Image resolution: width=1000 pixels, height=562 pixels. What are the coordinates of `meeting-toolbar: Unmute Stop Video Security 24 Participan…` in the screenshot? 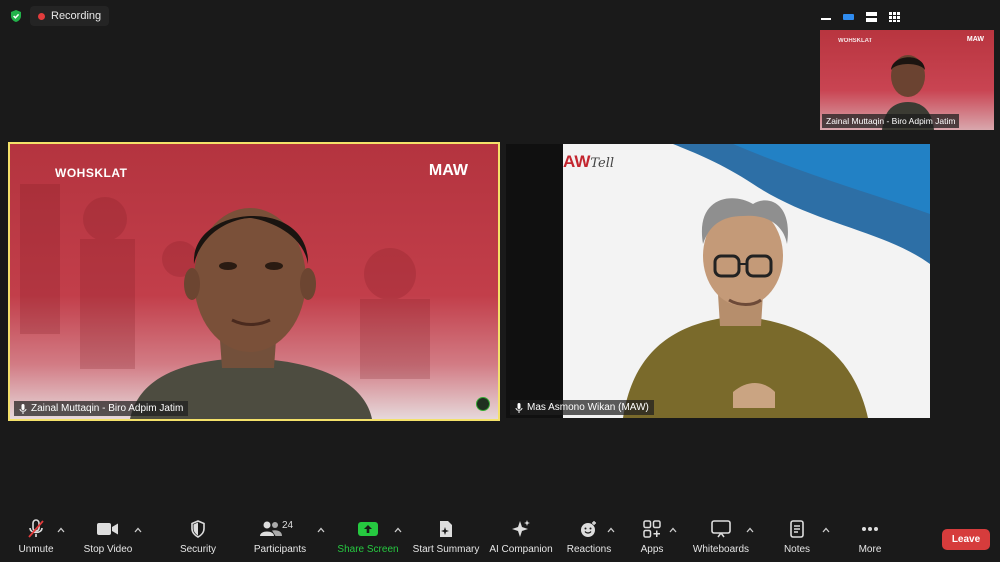 It's located at (500, 540).